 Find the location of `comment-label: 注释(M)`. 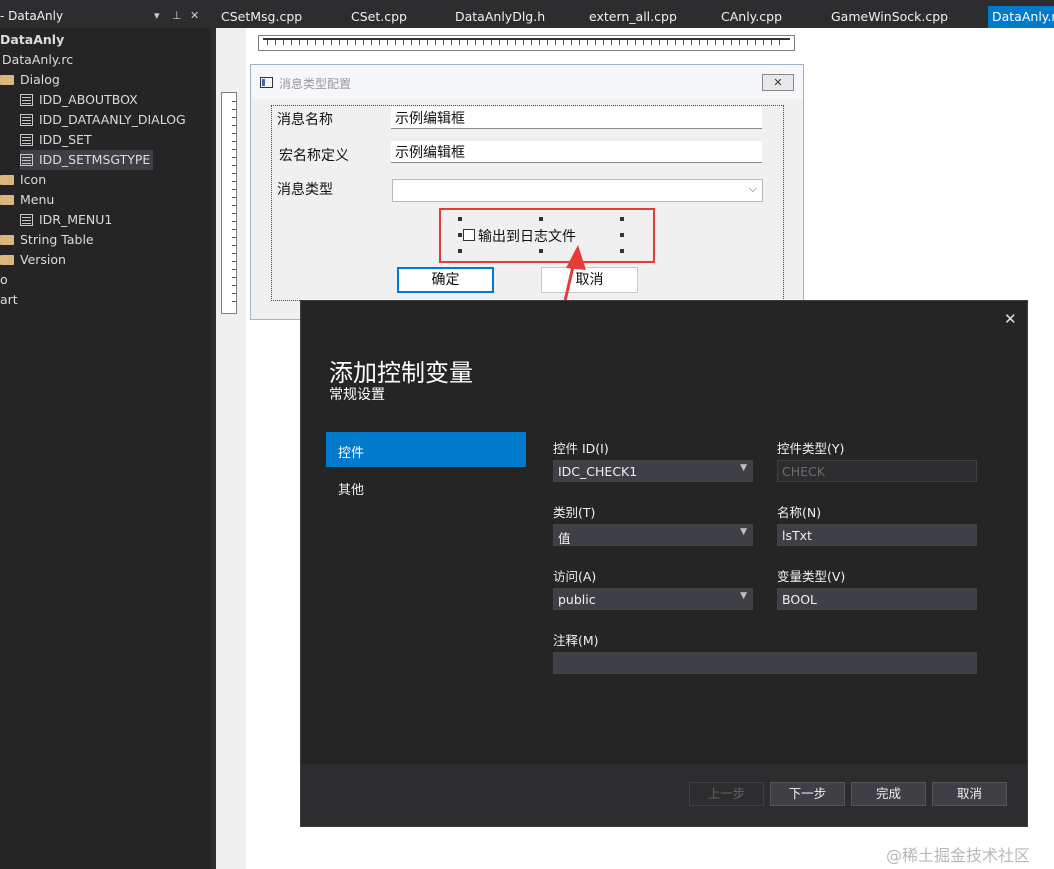

comment-label: 注释(M) is located at coordinates (576, 640).